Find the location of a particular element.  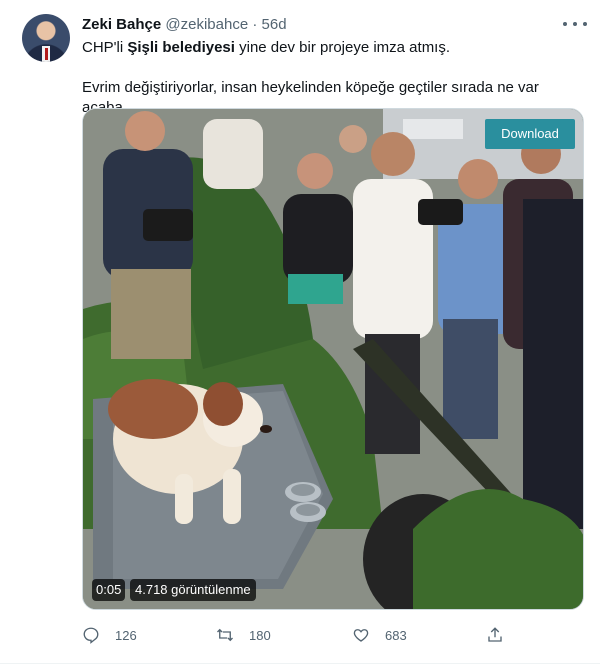

retweet-icon is located at coordinates (225, 635).